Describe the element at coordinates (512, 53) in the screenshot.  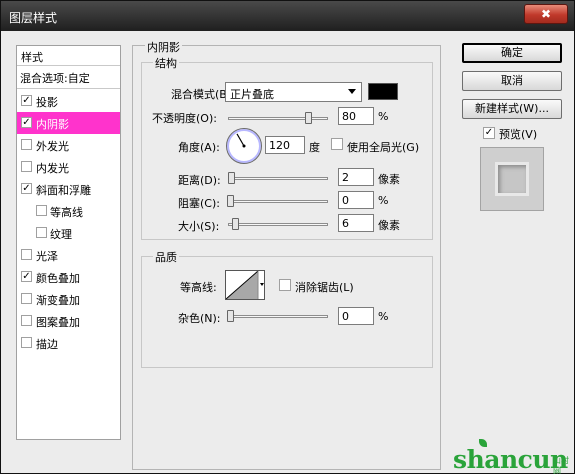
I see `ok-button: 确定` at that location.